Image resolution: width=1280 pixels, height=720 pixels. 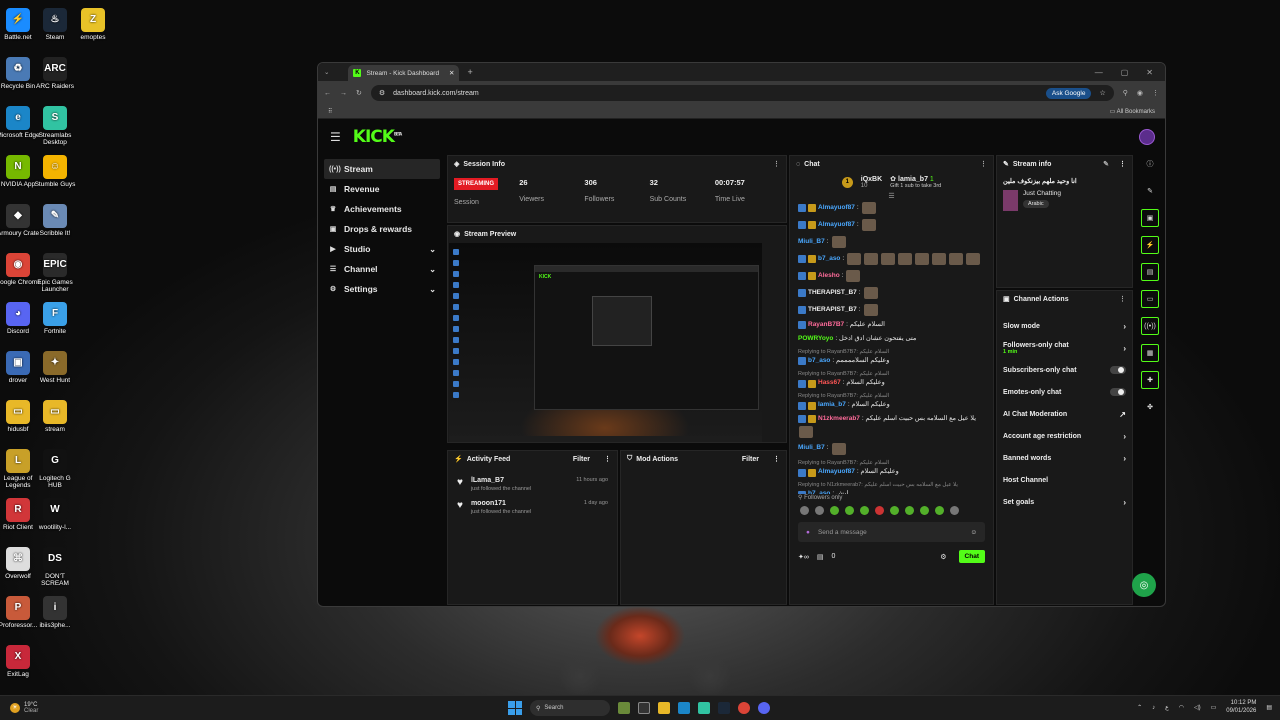 I want to click on new-tab-button: +, so click(x=469, y=72).